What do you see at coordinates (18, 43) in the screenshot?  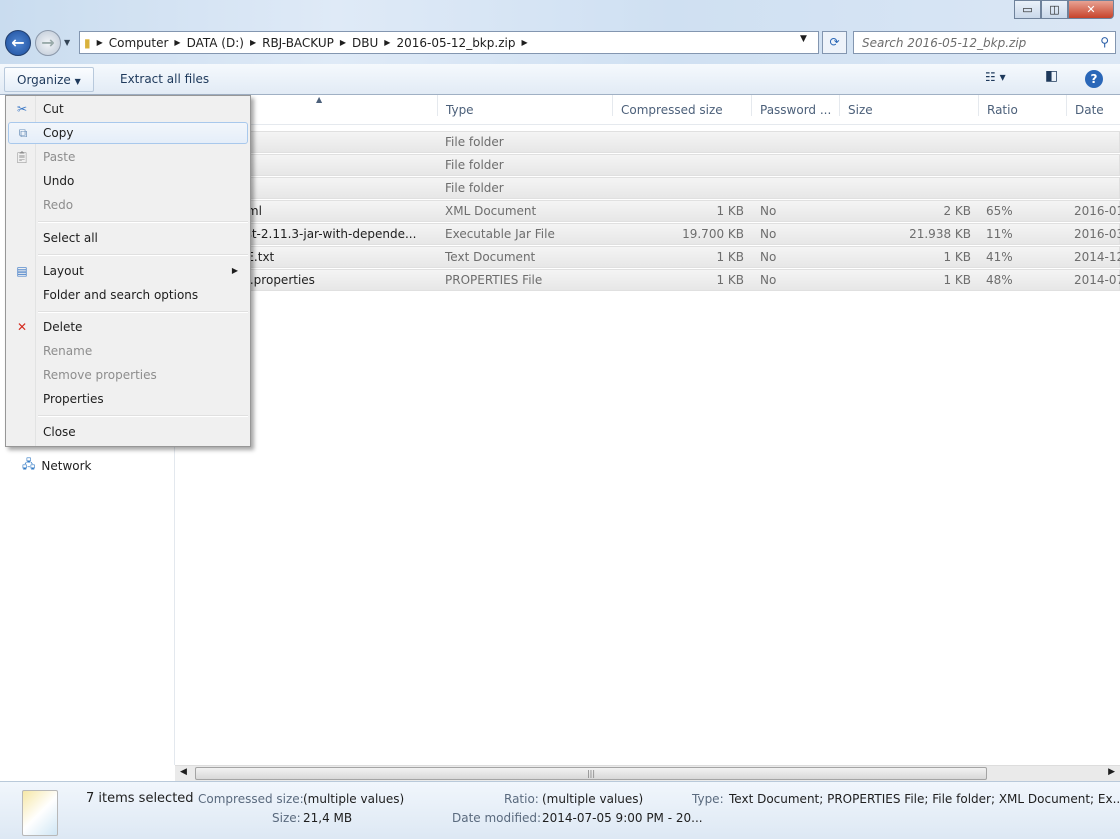 I see `back-button: ←` at bounding box center [18, 43].